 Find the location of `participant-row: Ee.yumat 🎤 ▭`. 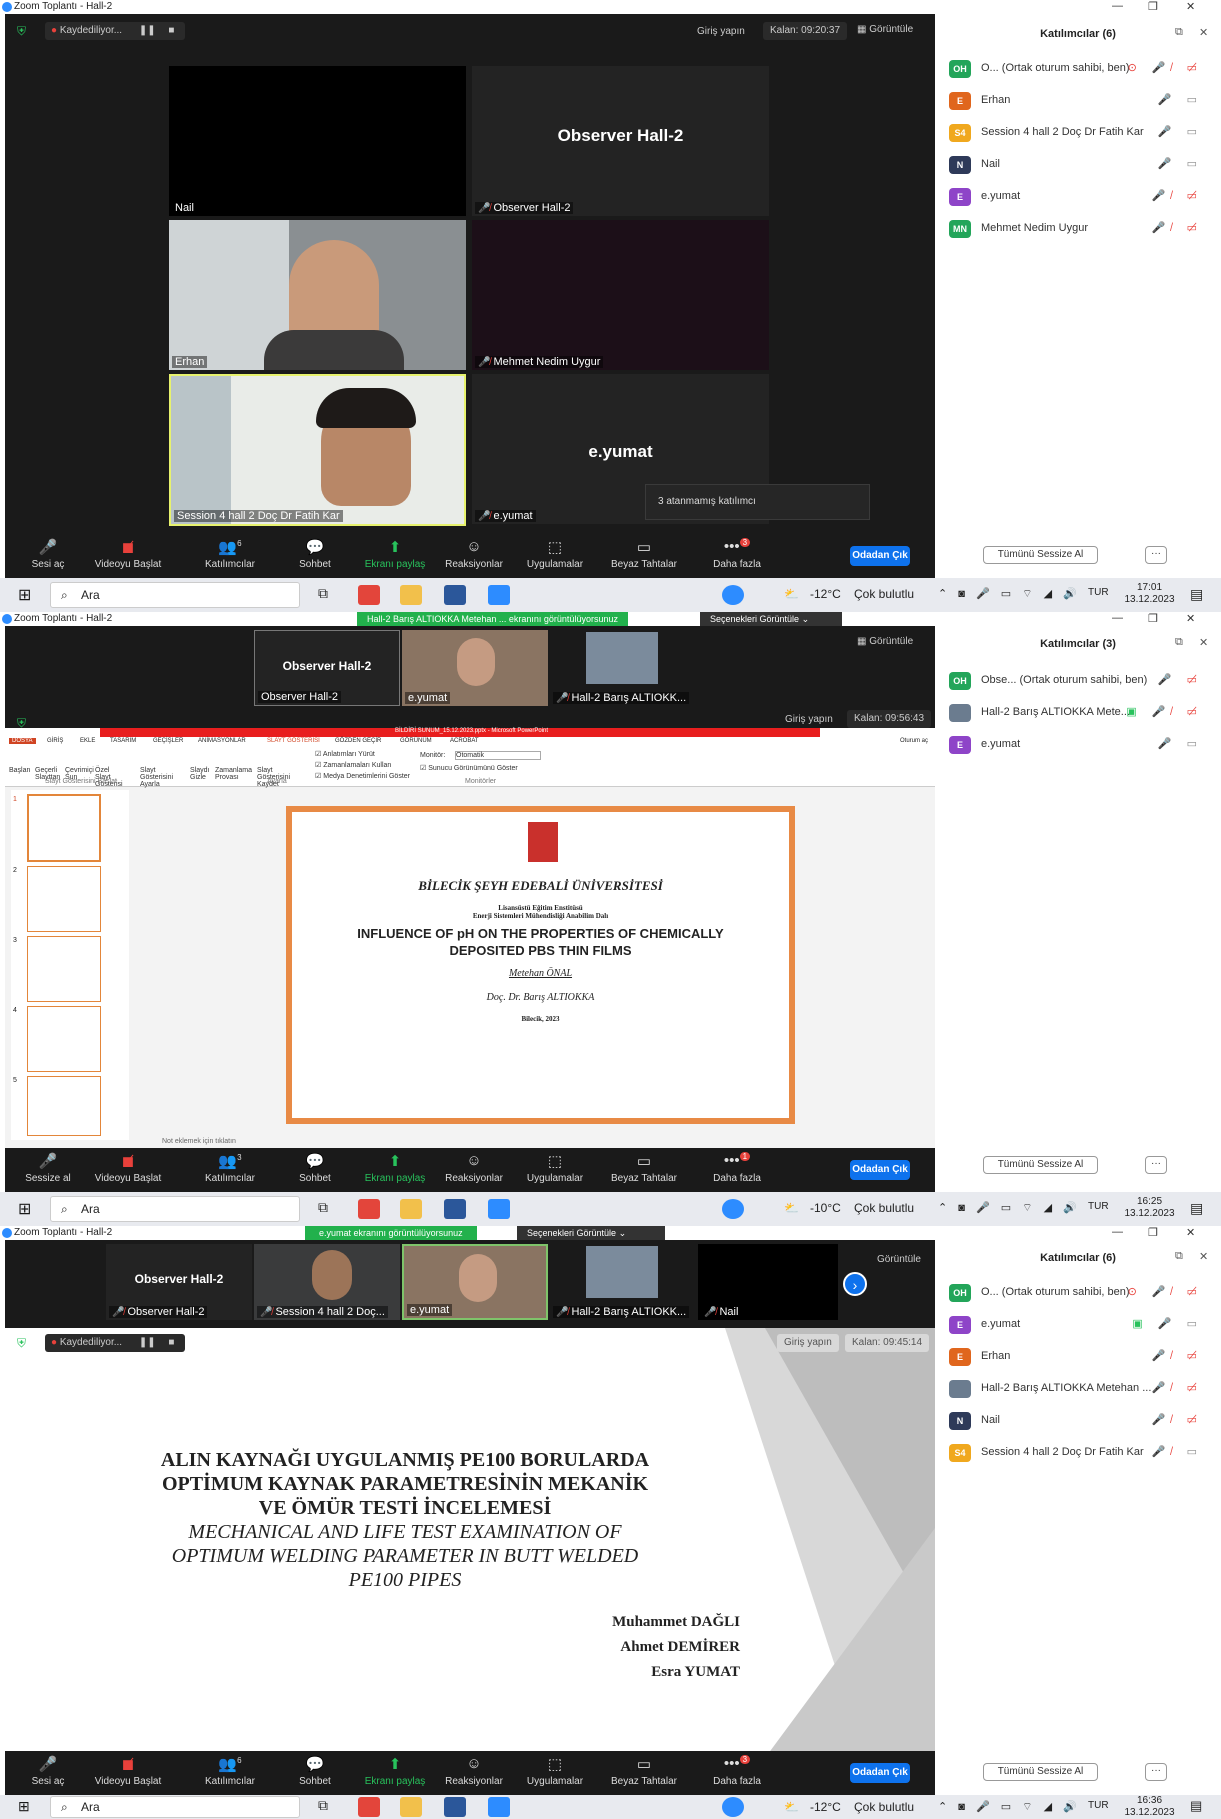

participant-row: Ee.yumat 🎤 ▭ is located at coordinates (1079, 745).